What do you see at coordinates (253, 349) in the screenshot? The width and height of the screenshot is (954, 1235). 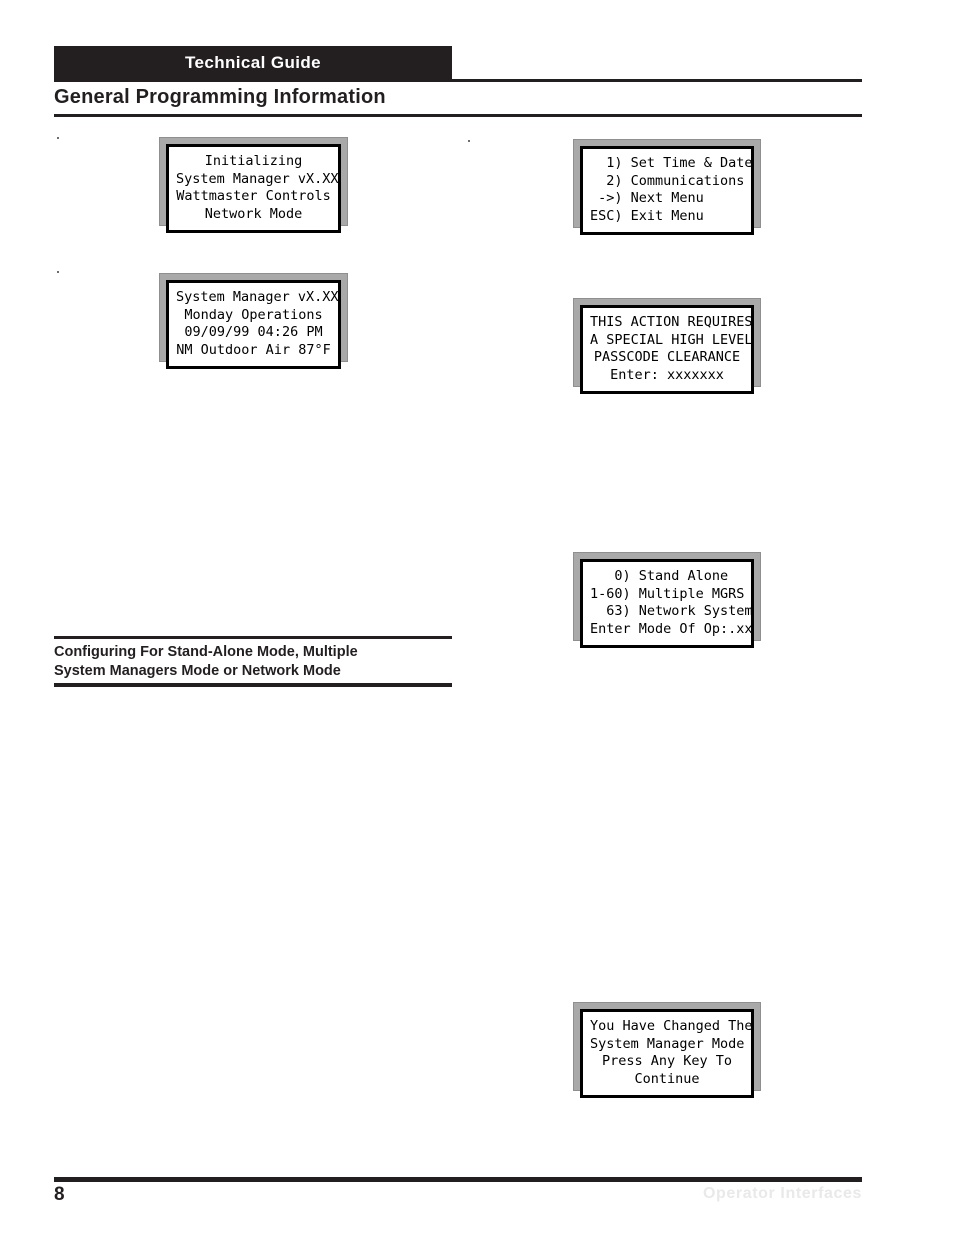 I see `lcd-line: NM Outdoor Air 87°F` at bounding box center [253, 349].